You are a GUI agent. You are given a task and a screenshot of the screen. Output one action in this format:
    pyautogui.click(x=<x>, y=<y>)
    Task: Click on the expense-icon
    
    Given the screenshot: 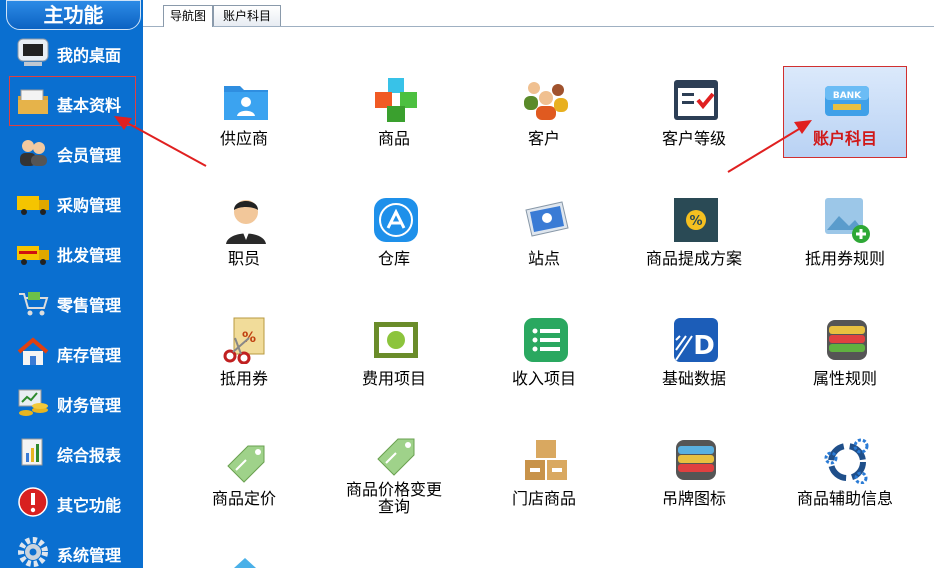 What is the action you would take?
    pyautogui.click(x=396, y=340)
    